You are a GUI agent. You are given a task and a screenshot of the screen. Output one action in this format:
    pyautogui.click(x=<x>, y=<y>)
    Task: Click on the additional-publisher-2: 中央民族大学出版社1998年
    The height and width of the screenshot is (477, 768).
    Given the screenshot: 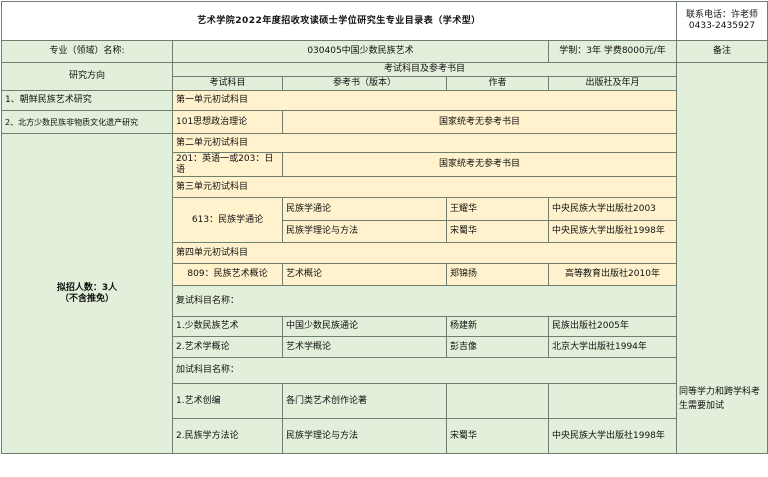 What is the action you would take?
    pyautogui.click(x=612, y=436)
    